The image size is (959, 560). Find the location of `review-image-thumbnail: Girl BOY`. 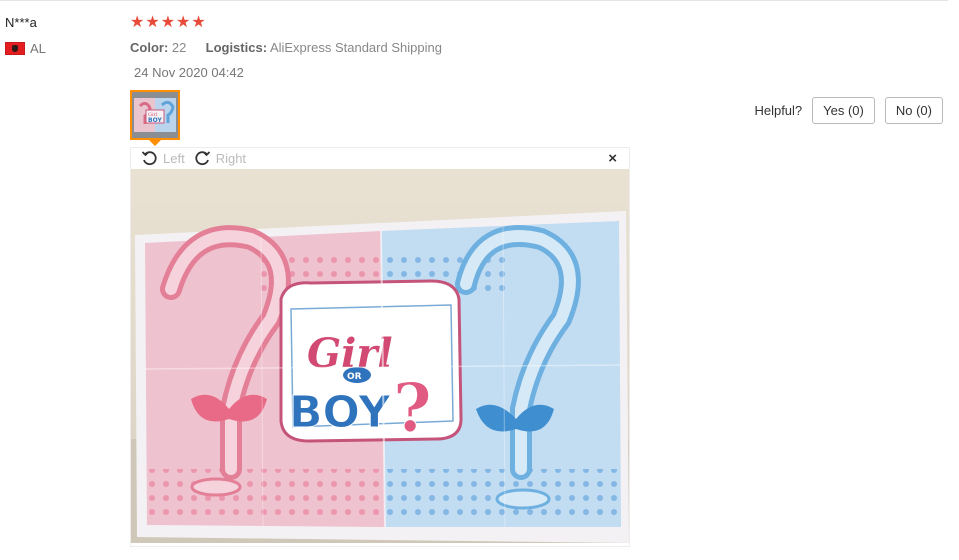

review-image-thumbnail: Girl BOY is located at coordinates (155, 115).